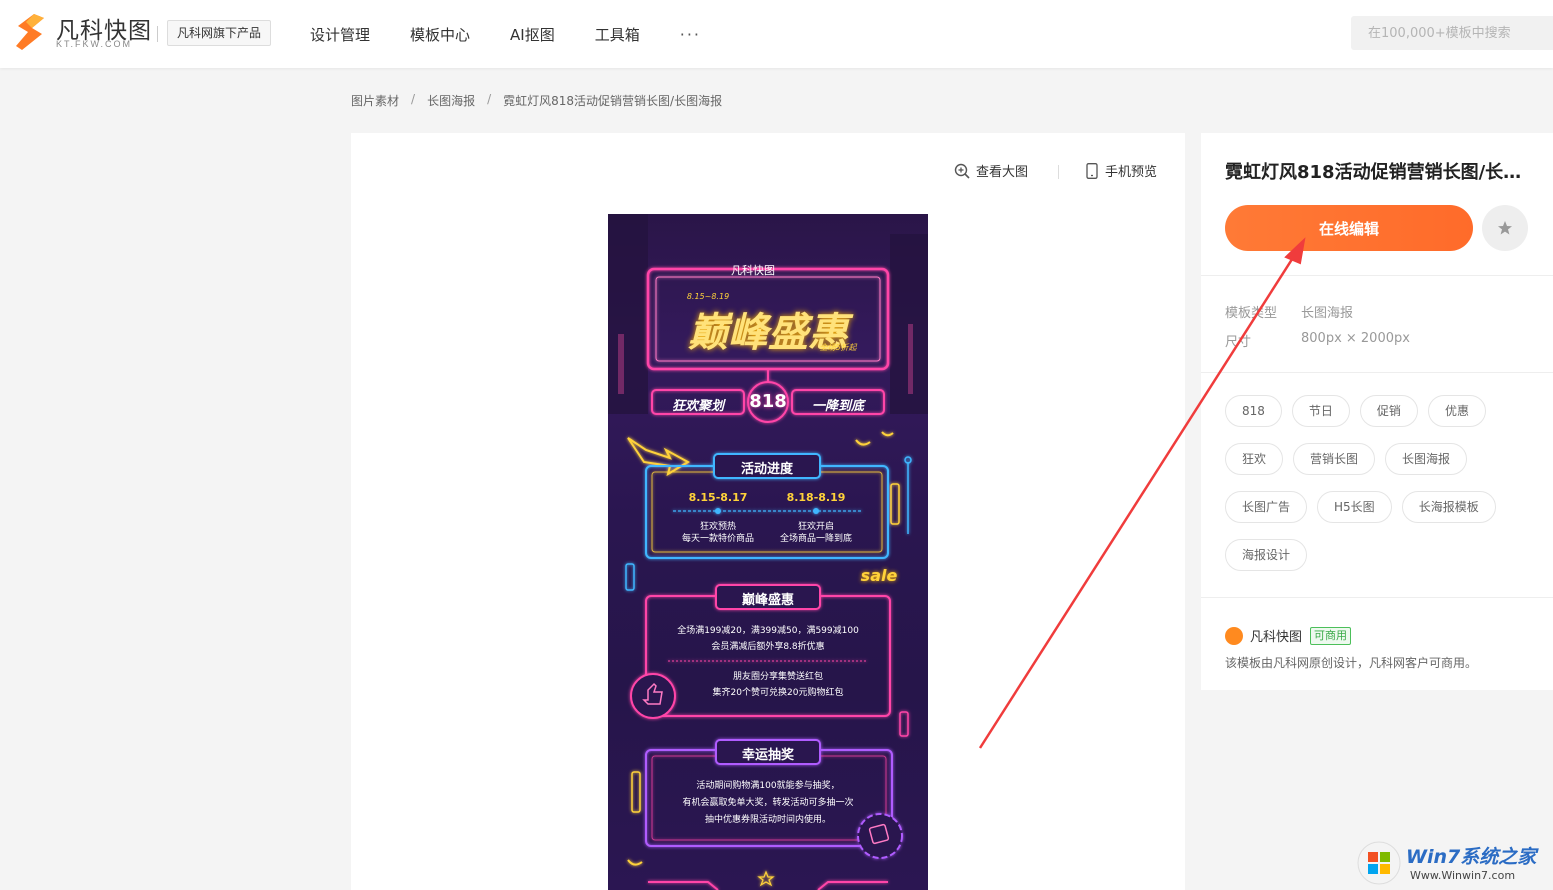  Describe the element at coordinates (767, 600) in the screenshot. I see `poster-section2-title: 巅峰盛惠` at that location.